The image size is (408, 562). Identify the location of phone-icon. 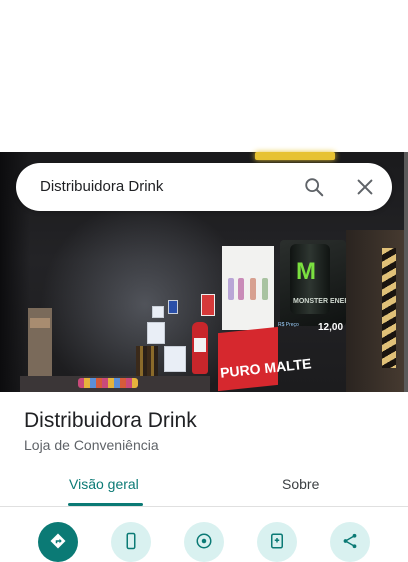
(131, 541).